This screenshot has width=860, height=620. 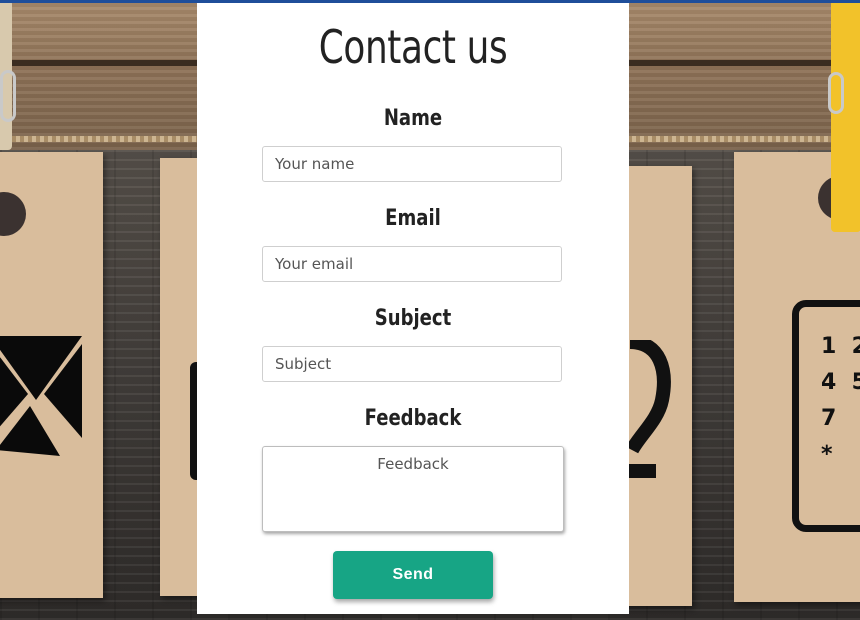 What do you see at coordinates (648, 409) in the screenshot?
I see `question-icon` at bounding box center [648, 409].